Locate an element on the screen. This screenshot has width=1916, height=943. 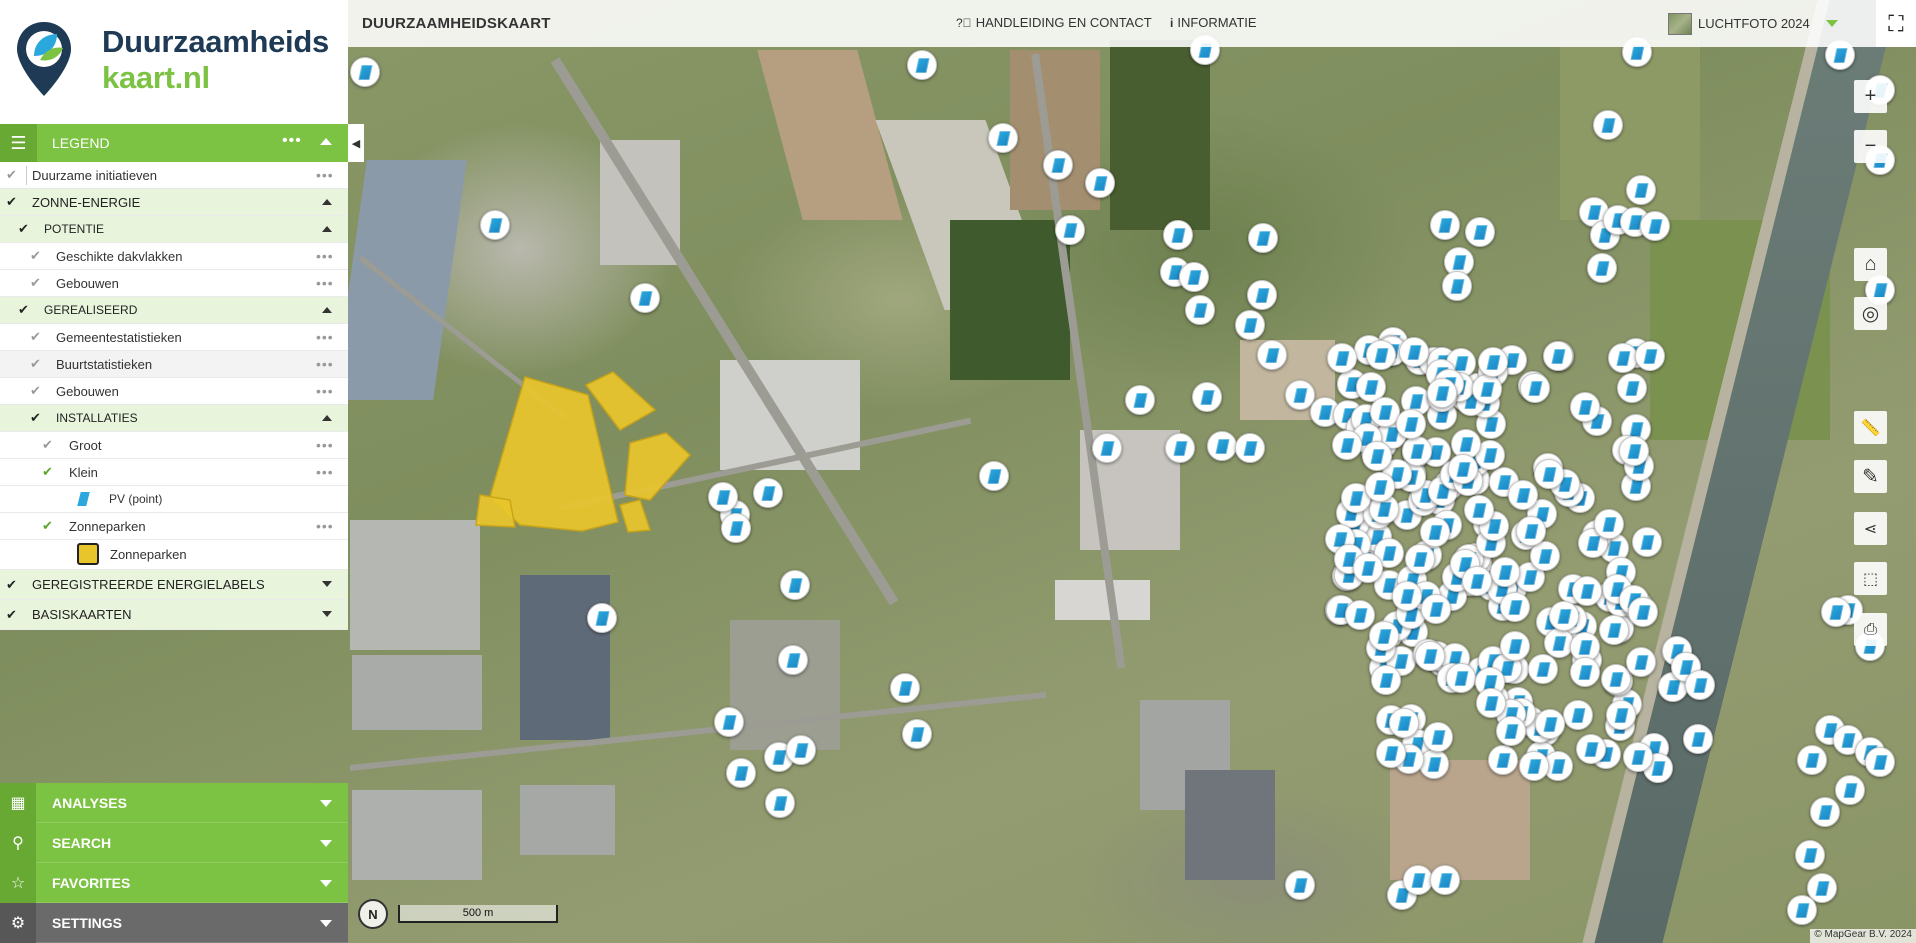
basemap-selector: LUCHTFOTO 2024 is located at coordinates (1753, 23).